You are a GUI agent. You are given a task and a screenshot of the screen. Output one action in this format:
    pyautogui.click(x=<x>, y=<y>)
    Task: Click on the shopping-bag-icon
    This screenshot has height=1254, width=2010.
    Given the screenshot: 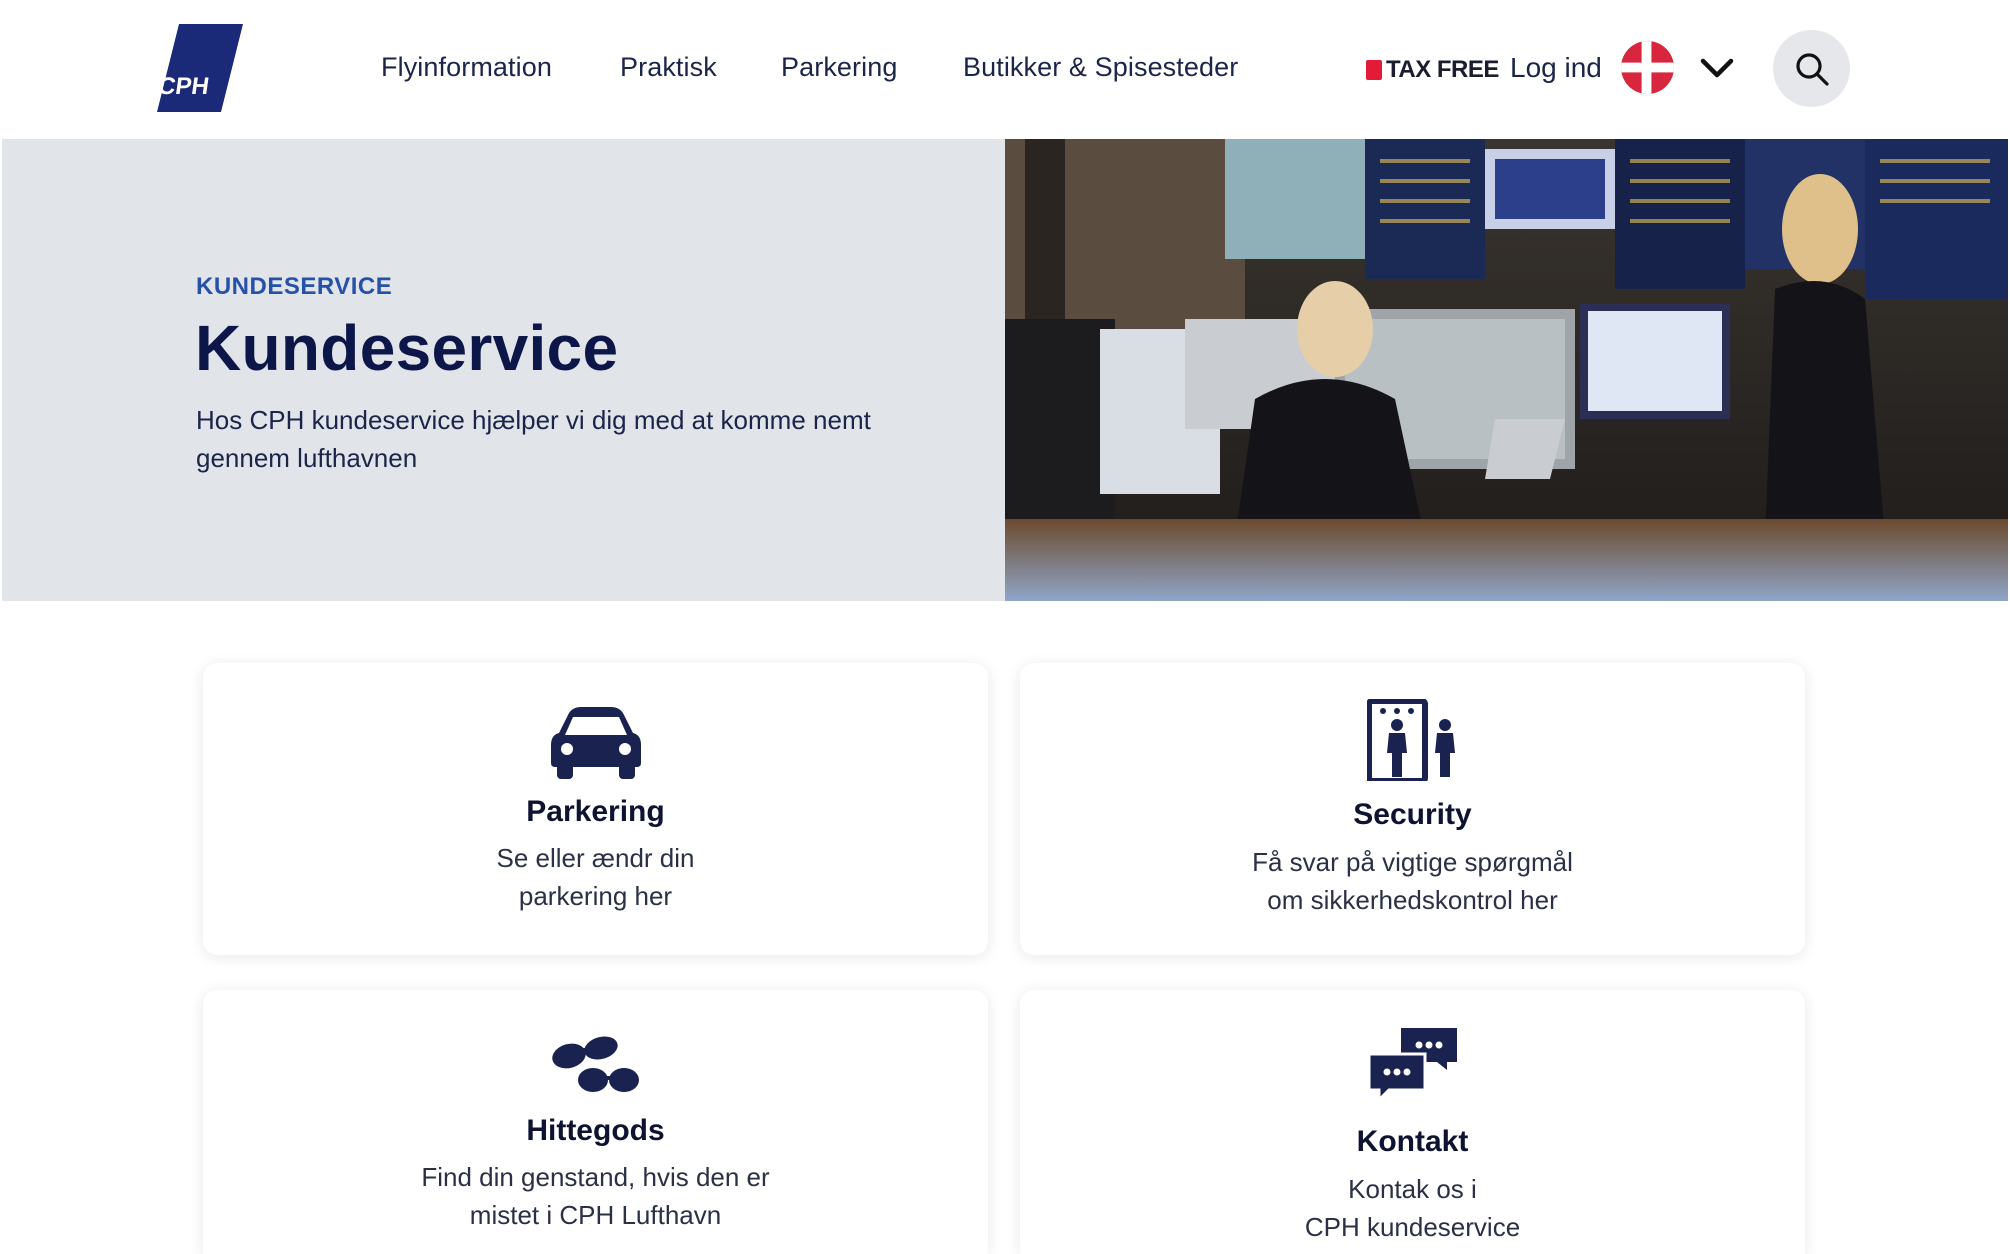 What is the action you would take?
    pyautogui.click(x=1374, y=70)
    